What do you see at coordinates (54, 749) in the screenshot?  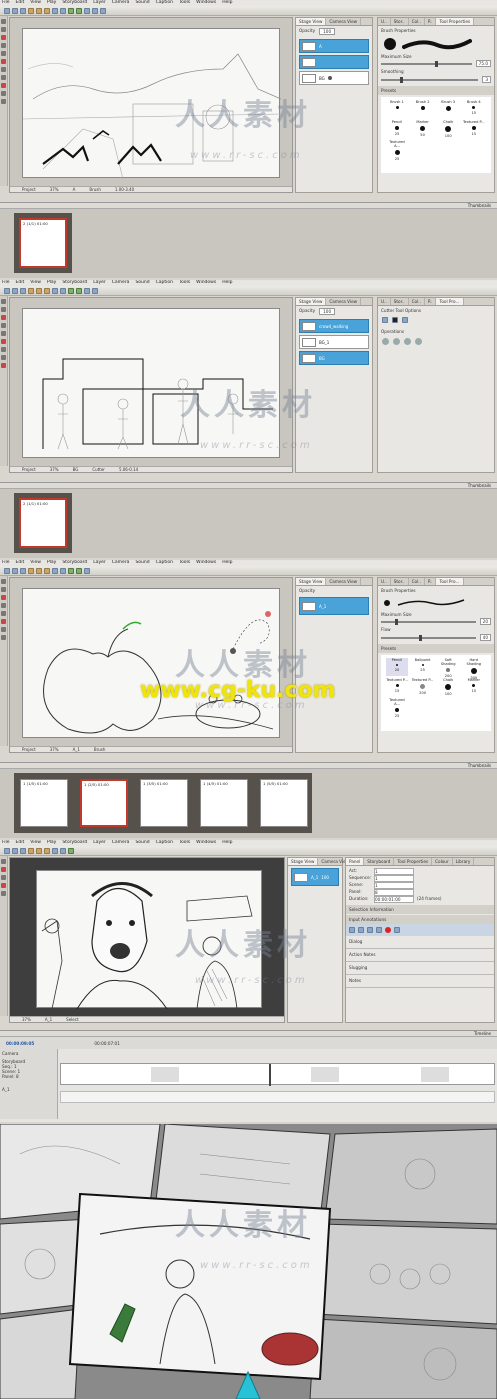 I see `footer-zoom: 37%` at bounding box center [54, 749].